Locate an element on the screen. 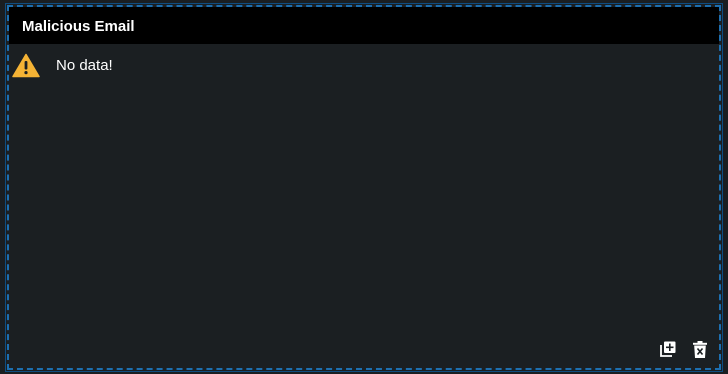 Image resolution: width=728 pixels, height=374 pixels. empty-state: No data! is located at coordinates (62, 65).